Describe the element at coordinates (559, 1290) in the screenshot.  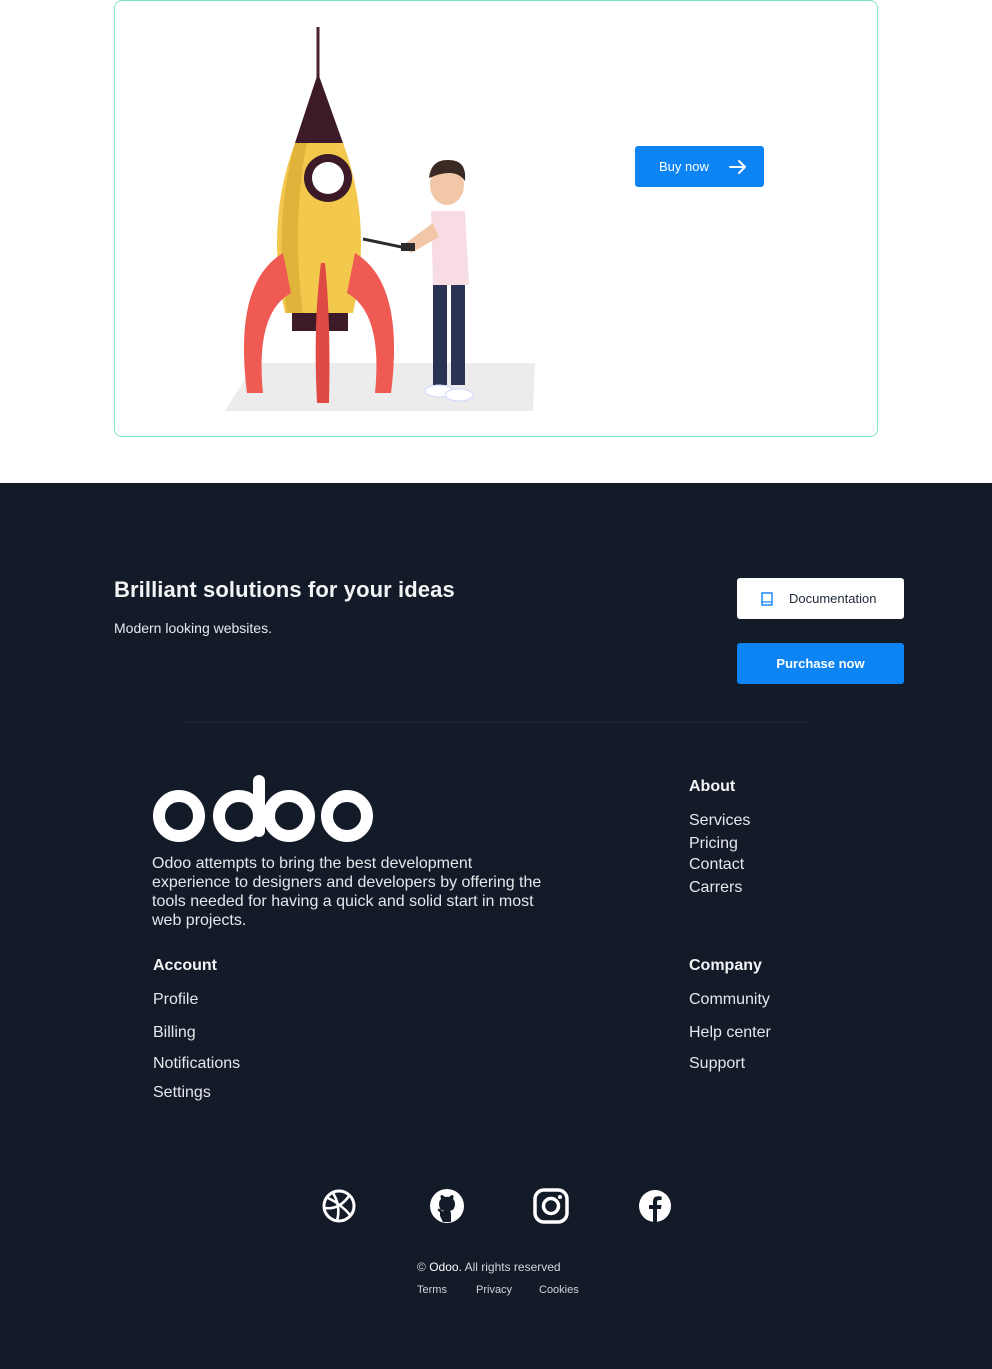
I see `legal-link-cookies: Cookies` at that location.